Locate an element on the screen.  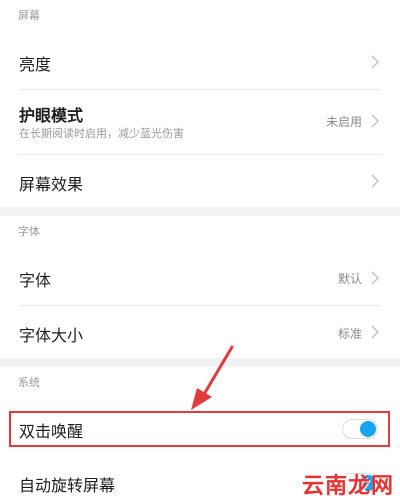
highlight-box is located at coordinates (199, 429).